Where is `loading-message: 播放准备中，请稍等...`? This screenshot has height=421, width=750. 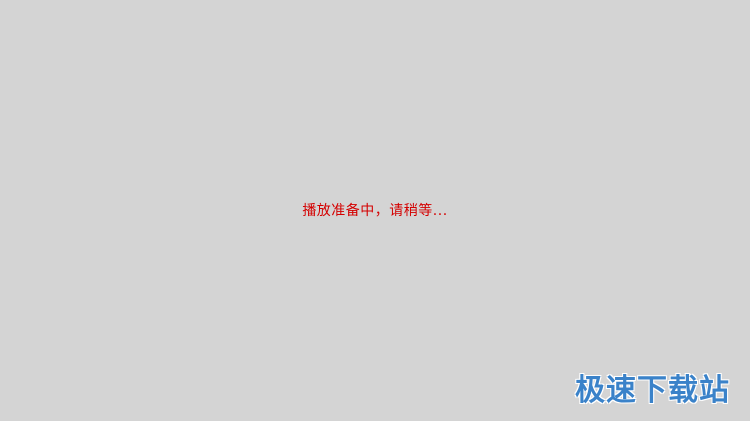
loading-message: 播放准备中，请稍等... is located at coordinates (375, 211).